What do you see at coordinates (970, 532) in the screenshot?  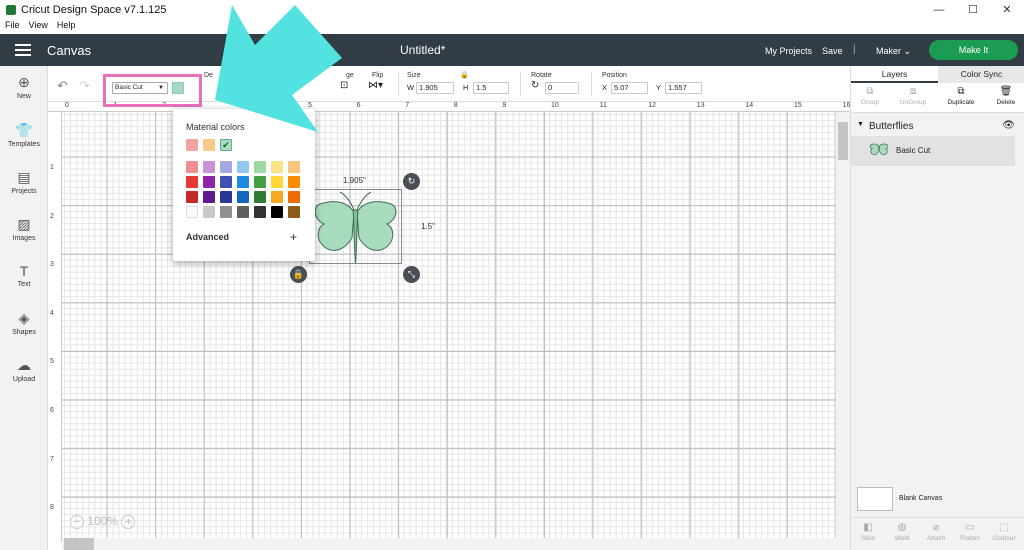 I see `flatten-button: ▭ Flatten` at bounding box center [970, 532].